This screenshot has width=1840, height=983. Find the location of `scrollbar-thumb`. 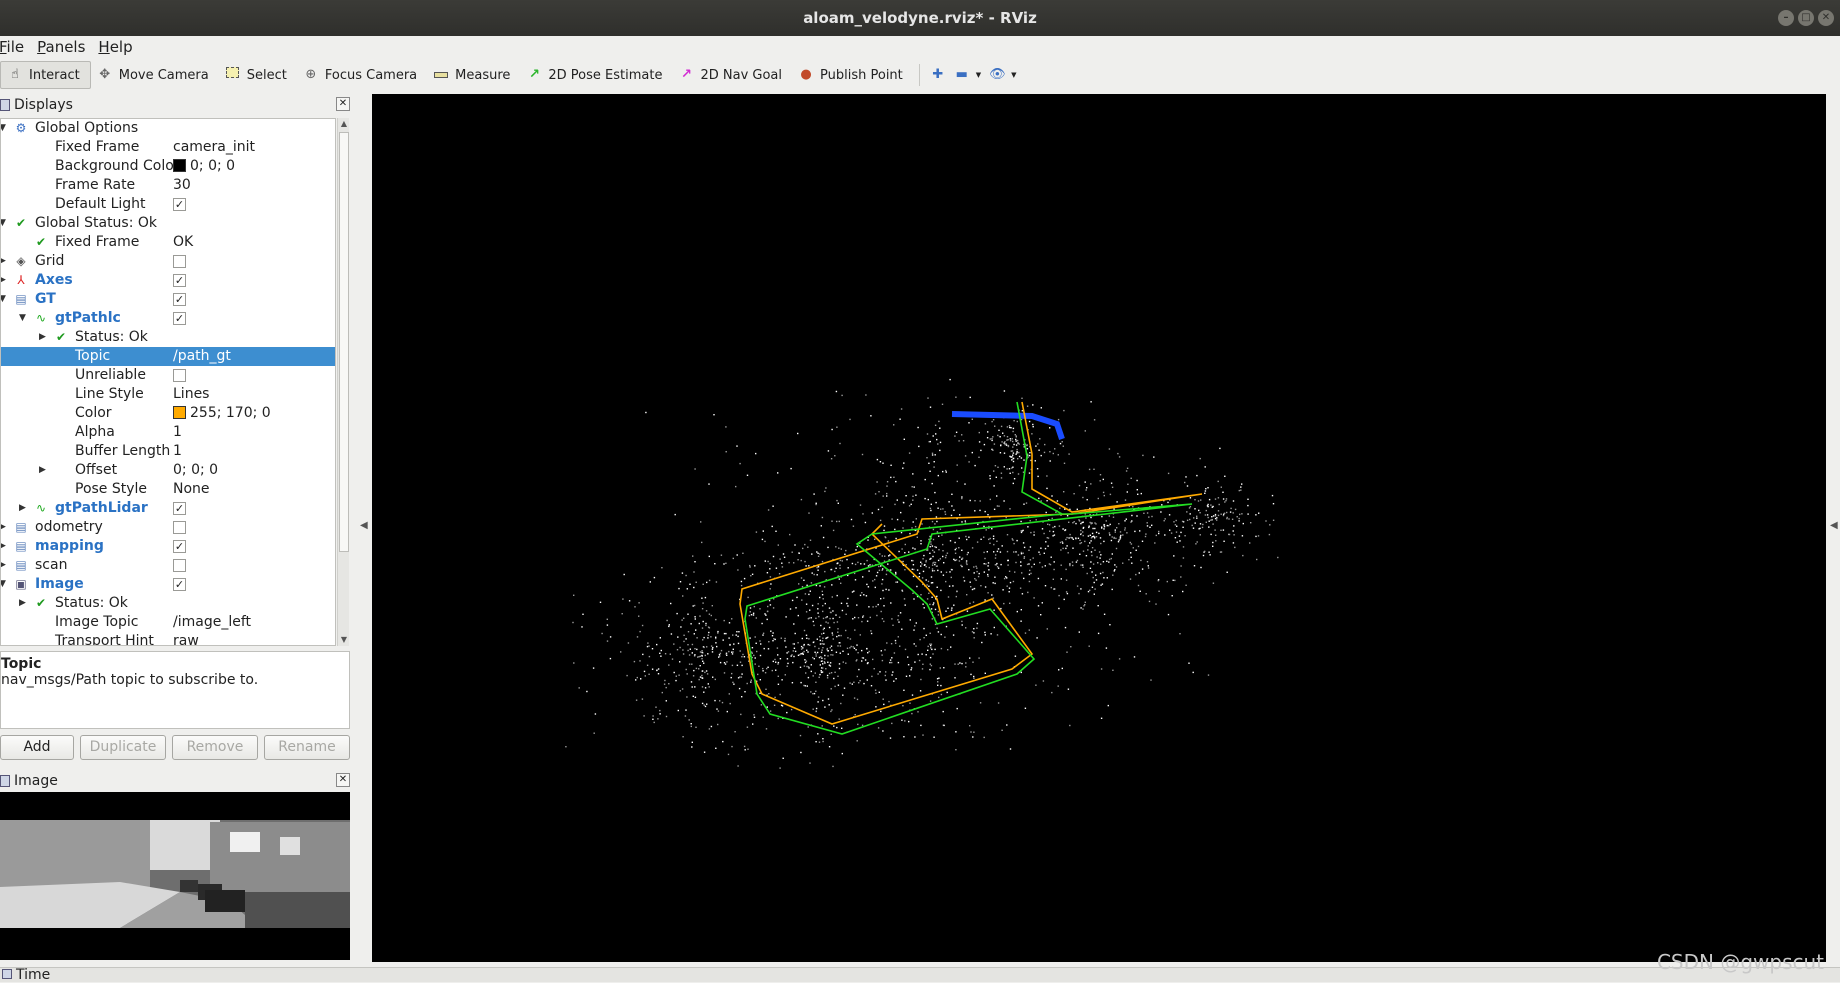

scrollbar-thumb is located at coordinates (344, 342).